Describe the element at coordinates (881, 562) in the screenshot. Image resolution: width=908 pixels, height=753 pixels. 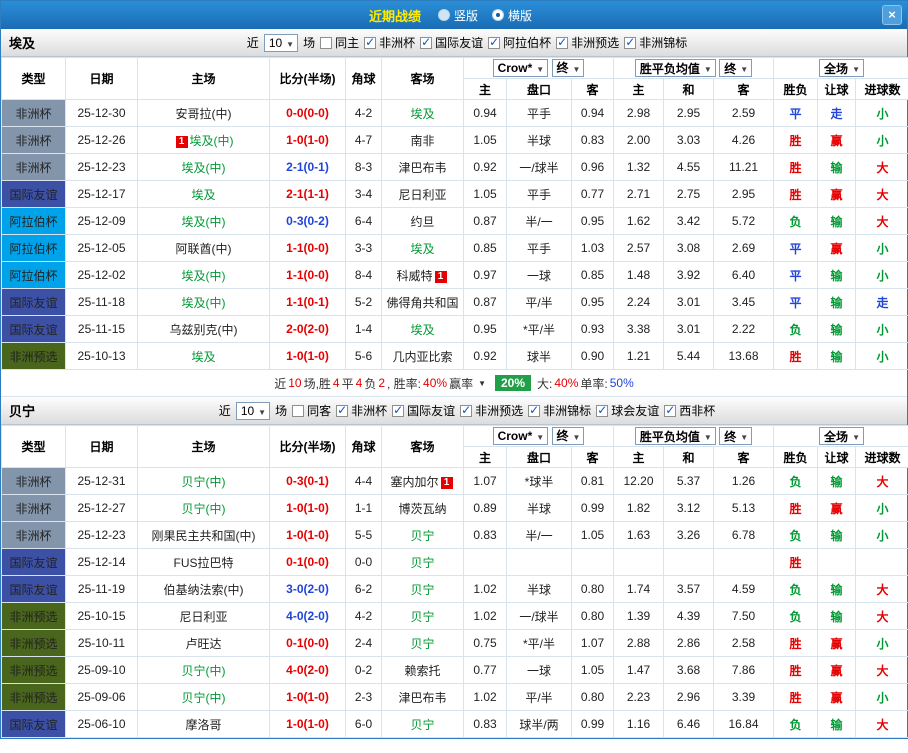
I see `goals-result` at that location.